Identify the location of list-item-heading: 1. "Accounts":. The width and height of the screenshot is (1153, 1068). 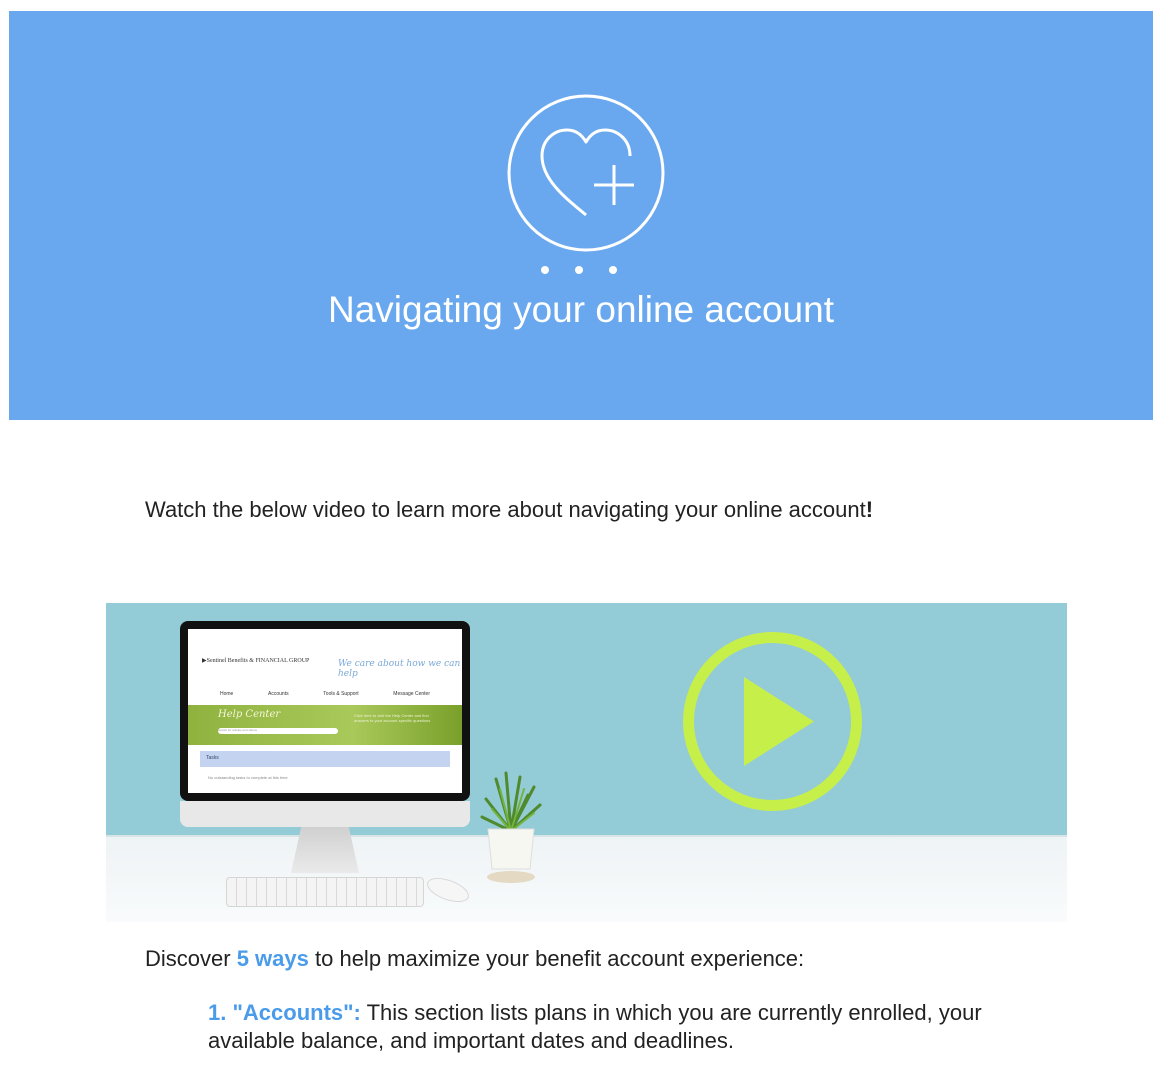
(284, 1012).